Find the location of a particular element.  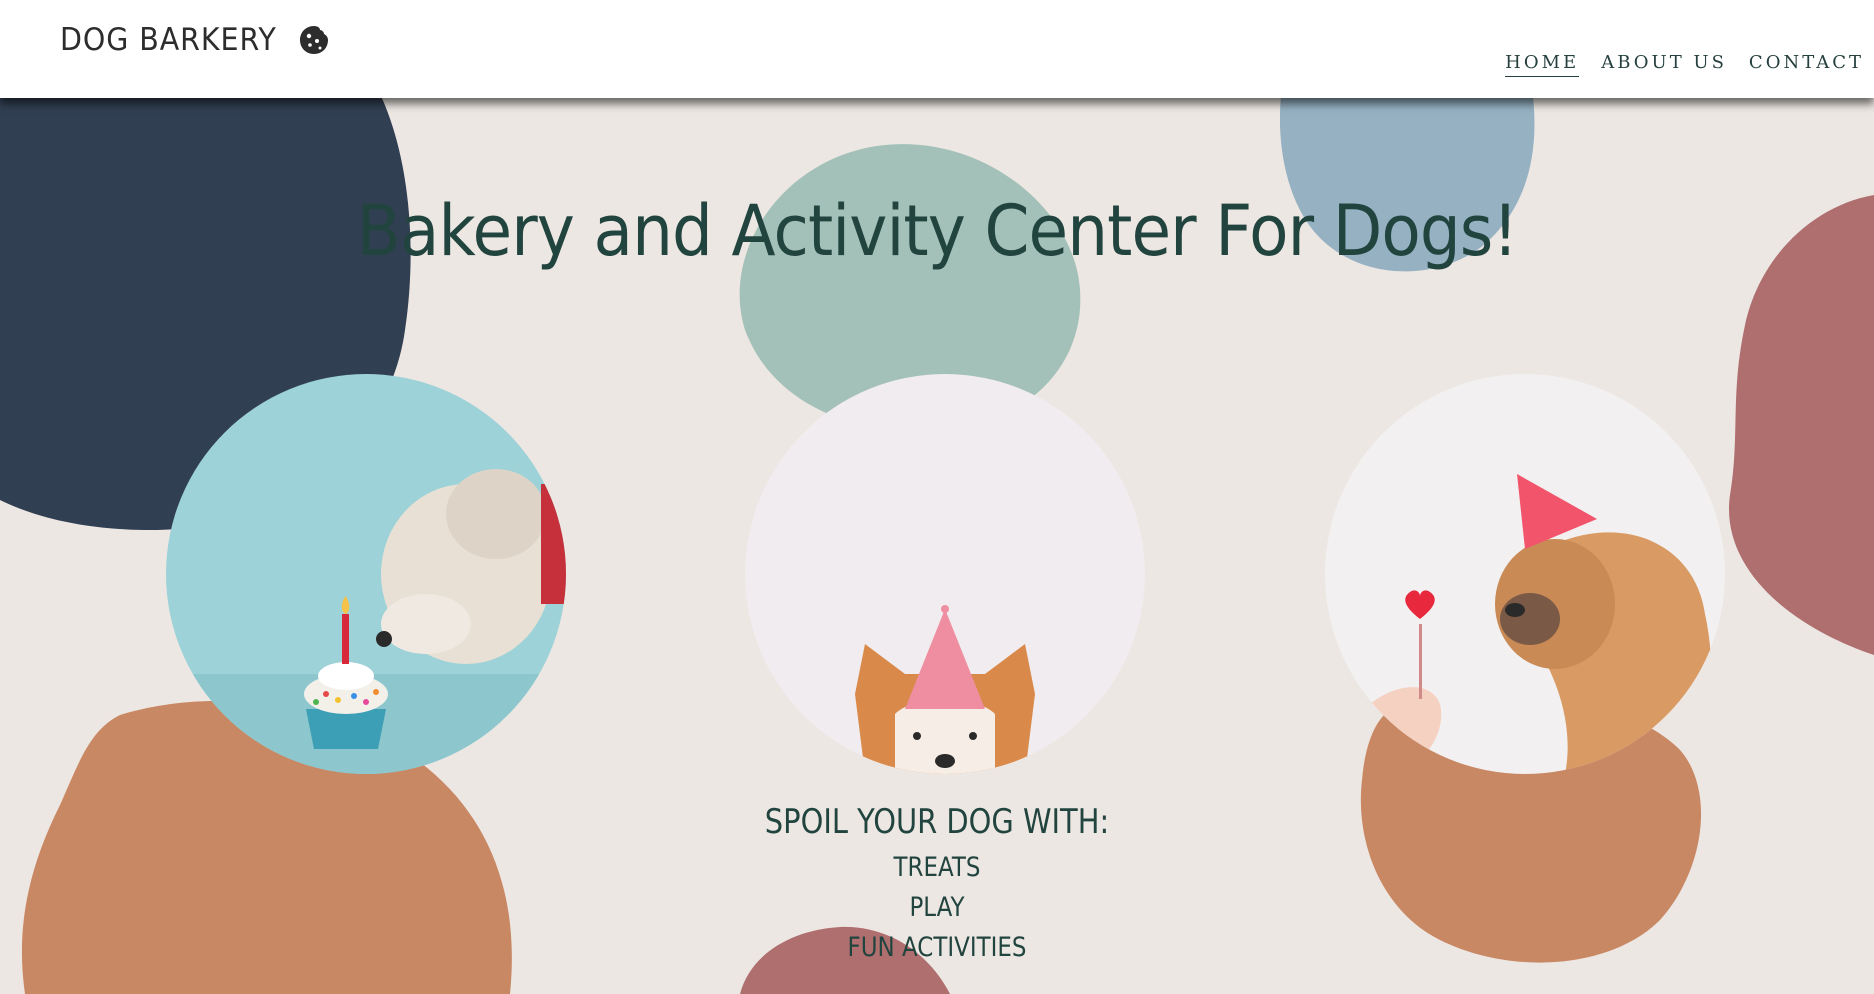

spoil-list: TREATS PLAY FUN ACTIVITIES is located at coordinates (937, 908).